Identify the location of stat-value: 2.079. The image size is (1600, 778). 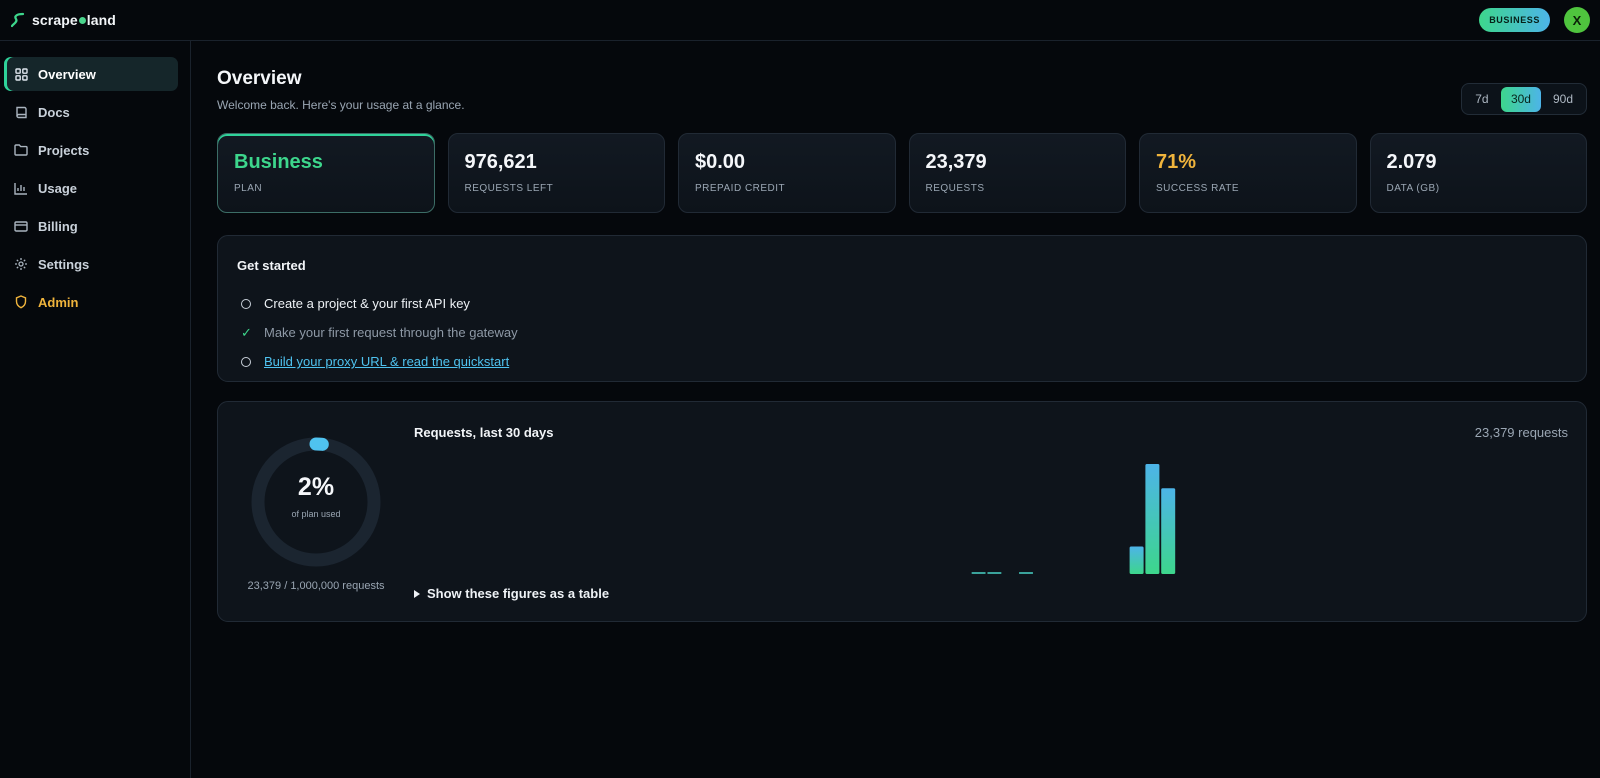
(1411, 162).